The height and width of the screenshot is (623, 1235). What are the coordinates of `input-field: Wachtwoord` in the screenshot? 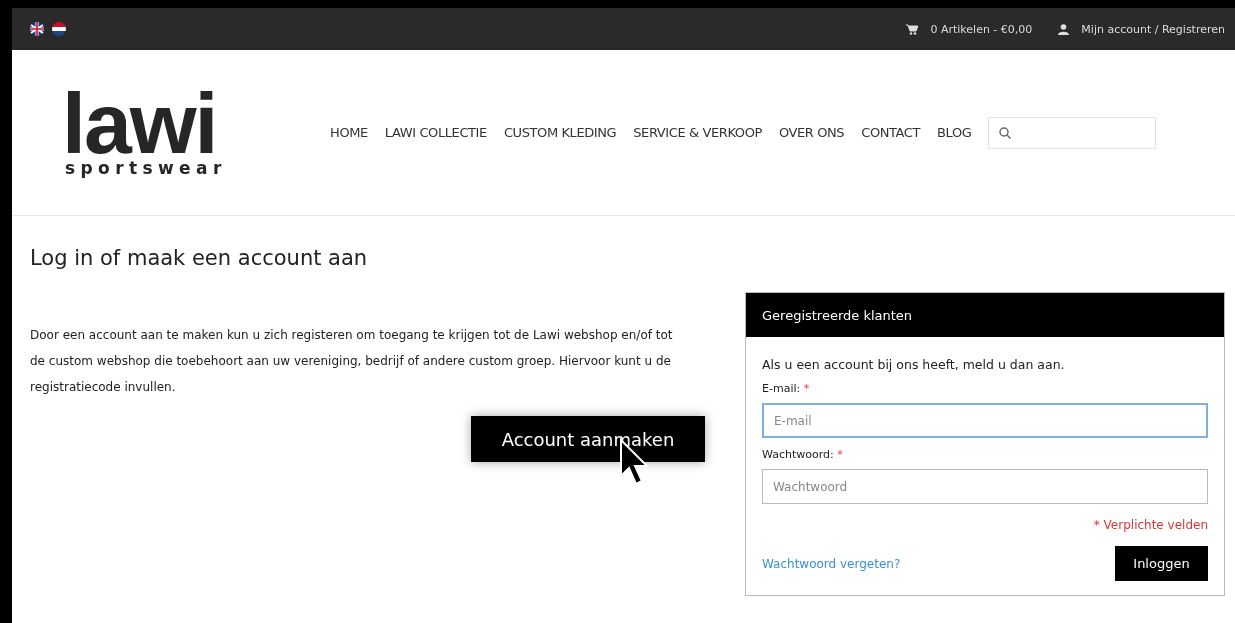 It's located at (985, 486).